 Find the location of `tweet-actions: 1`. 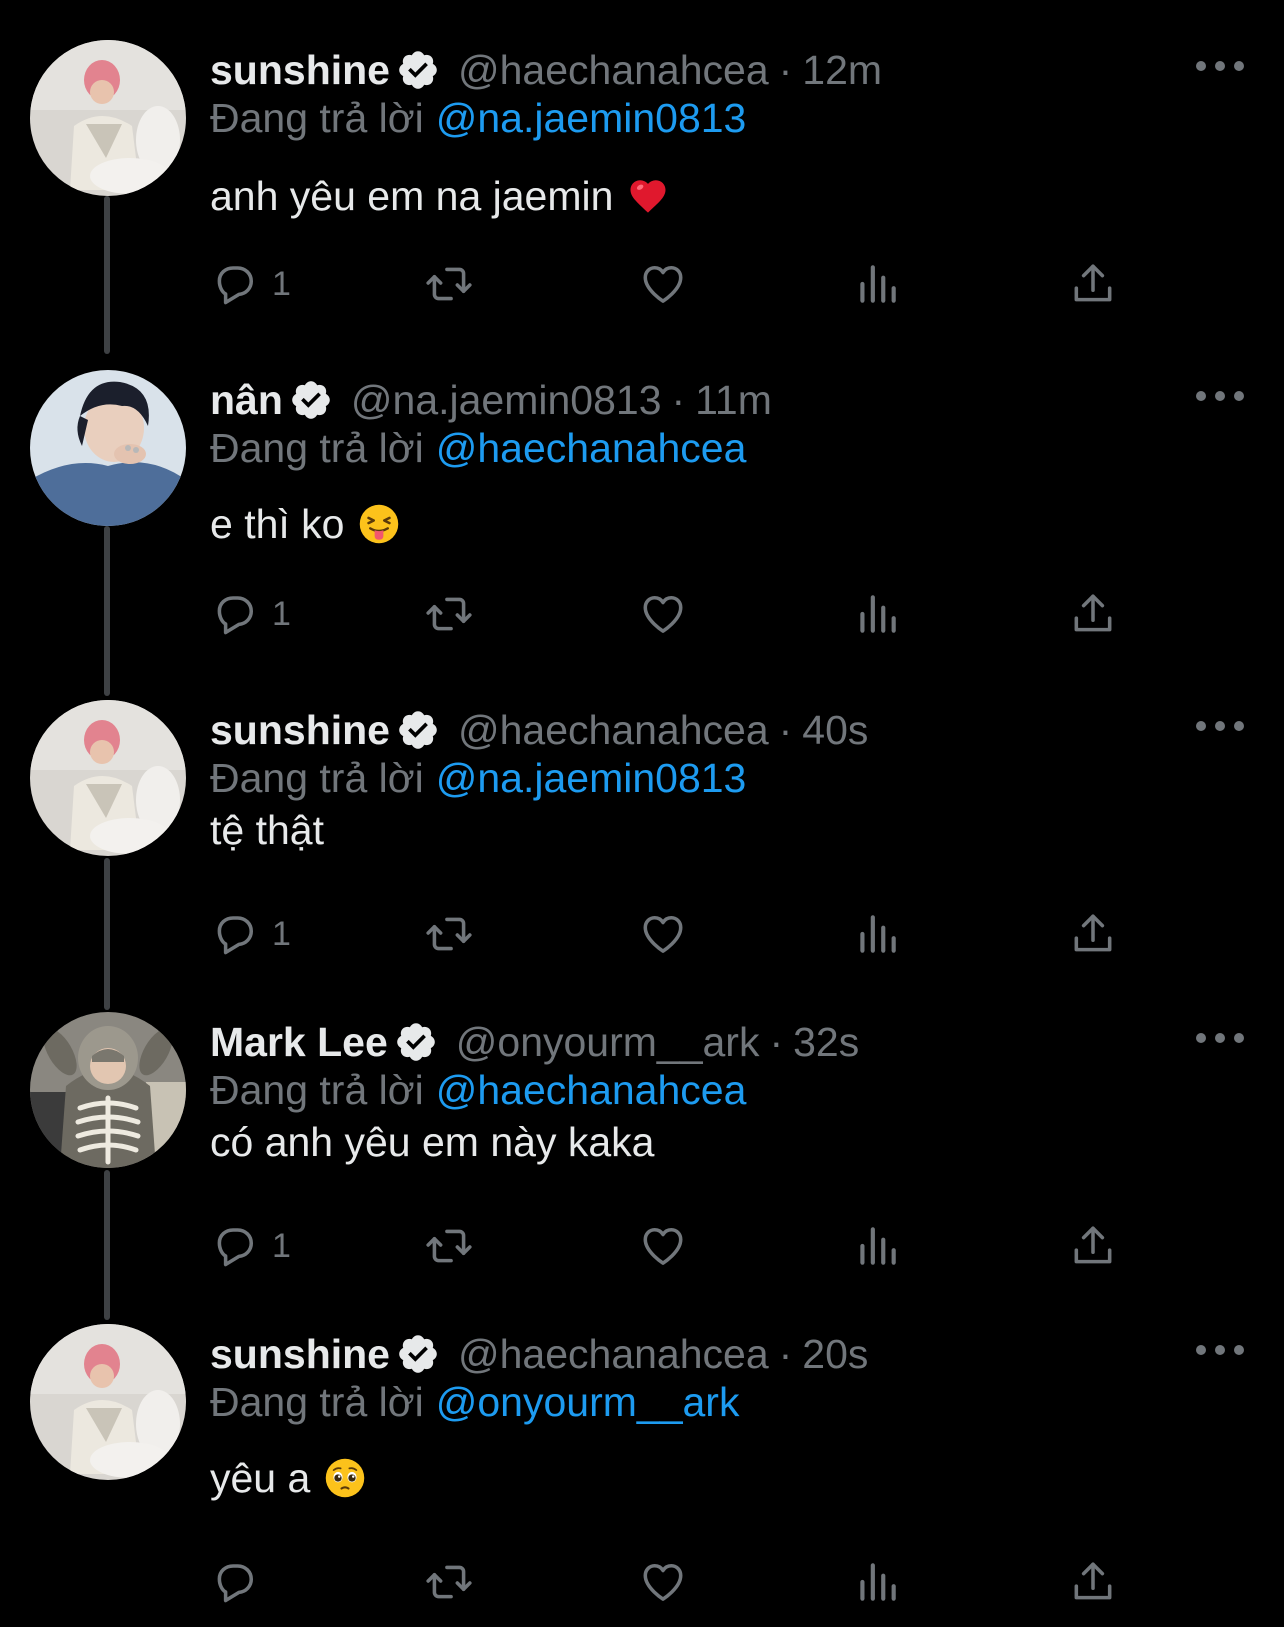

tweet-actions: 1 is located at coordinates (670, 934).